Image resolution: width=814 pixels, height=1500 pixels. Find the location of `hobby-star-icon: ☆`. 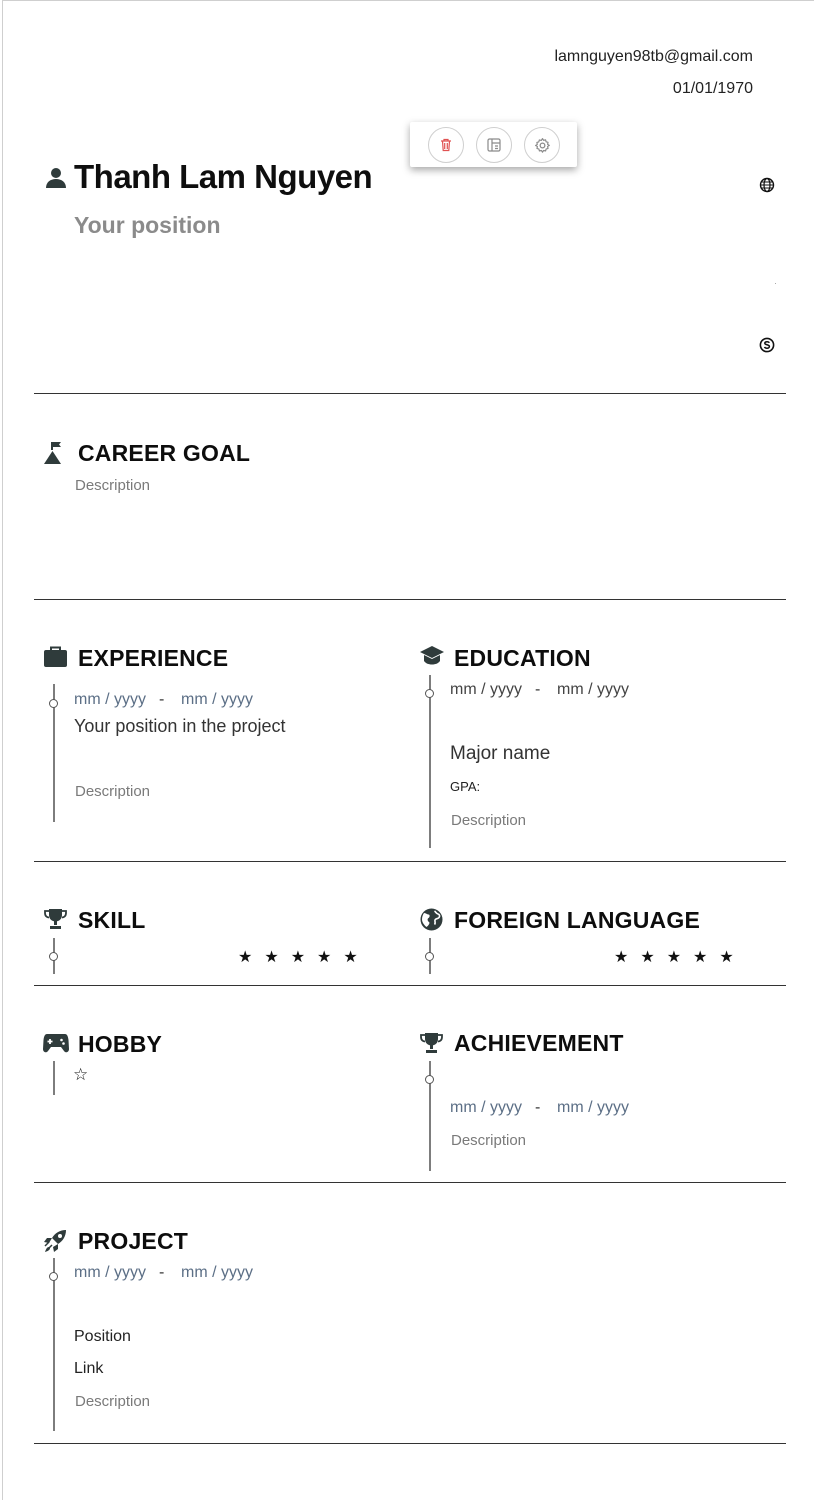

hobby-star-icon: ☆ is located at coordinates (80, 1075).